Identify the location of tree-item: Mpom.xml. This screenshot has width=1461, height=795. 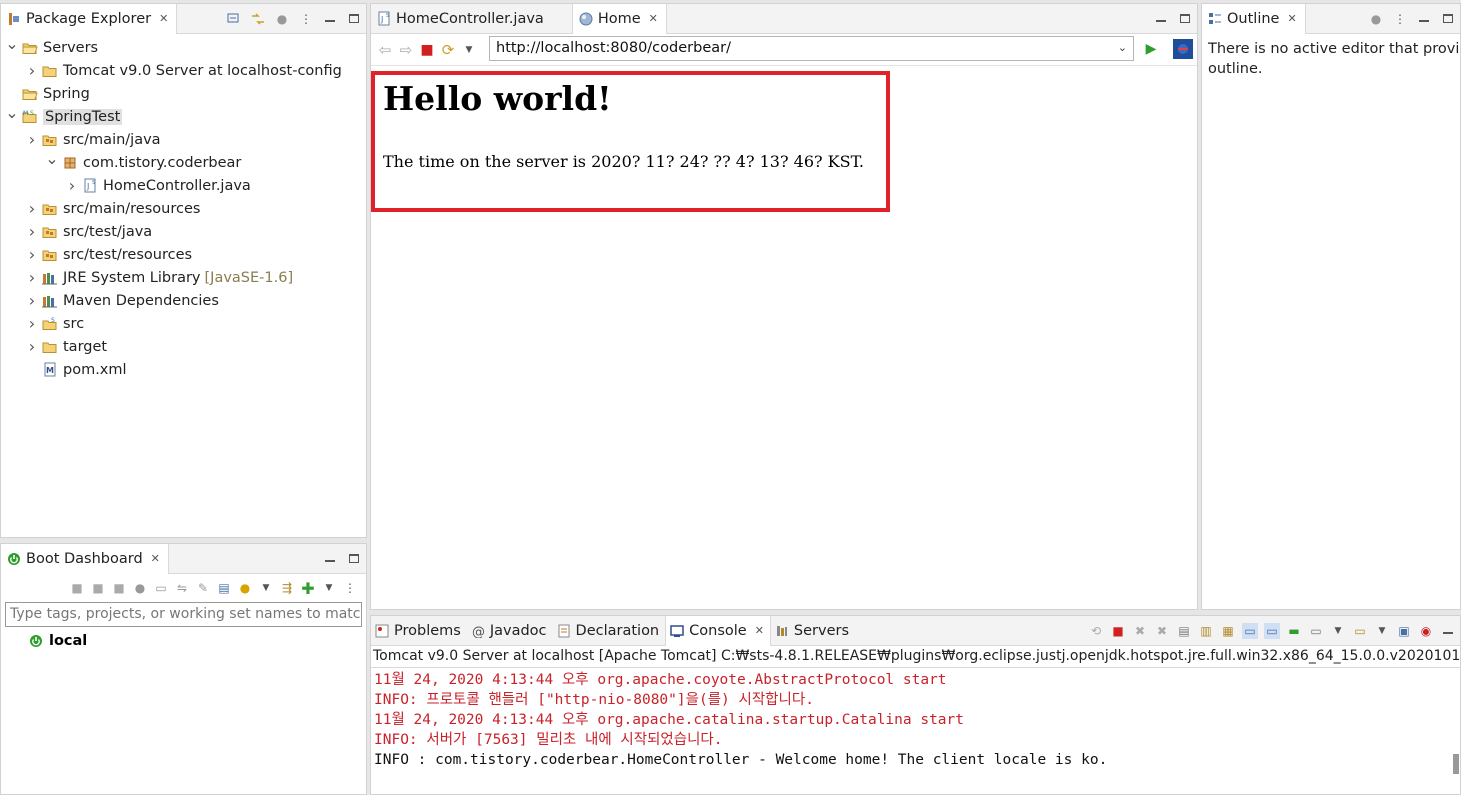
(183, 369).